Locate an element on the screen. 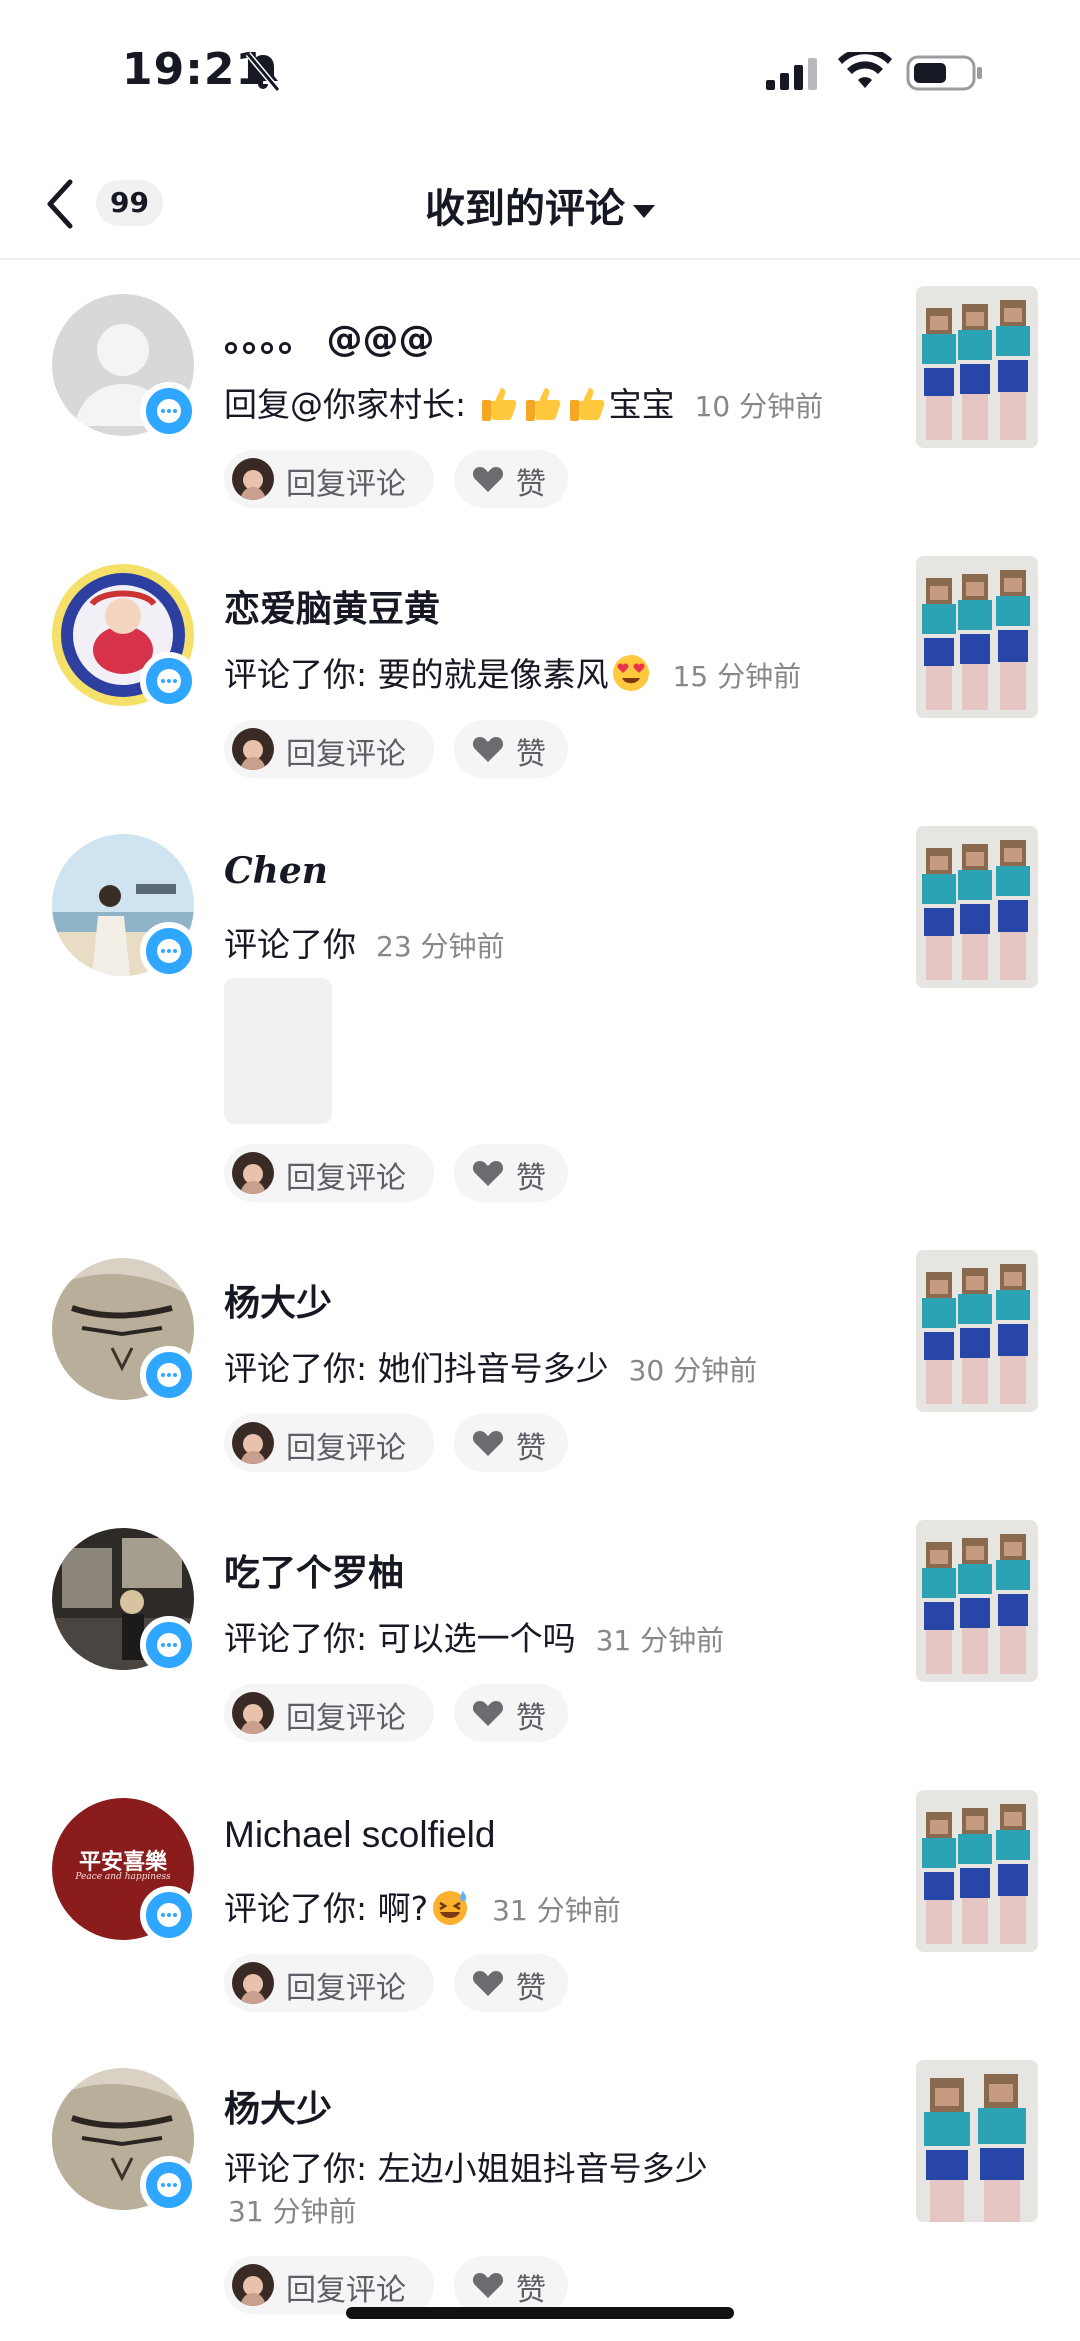 This screenshot has width=1080, height=2341. nav-bar: 99 收到的评论 is located at coordinates (540, 205).